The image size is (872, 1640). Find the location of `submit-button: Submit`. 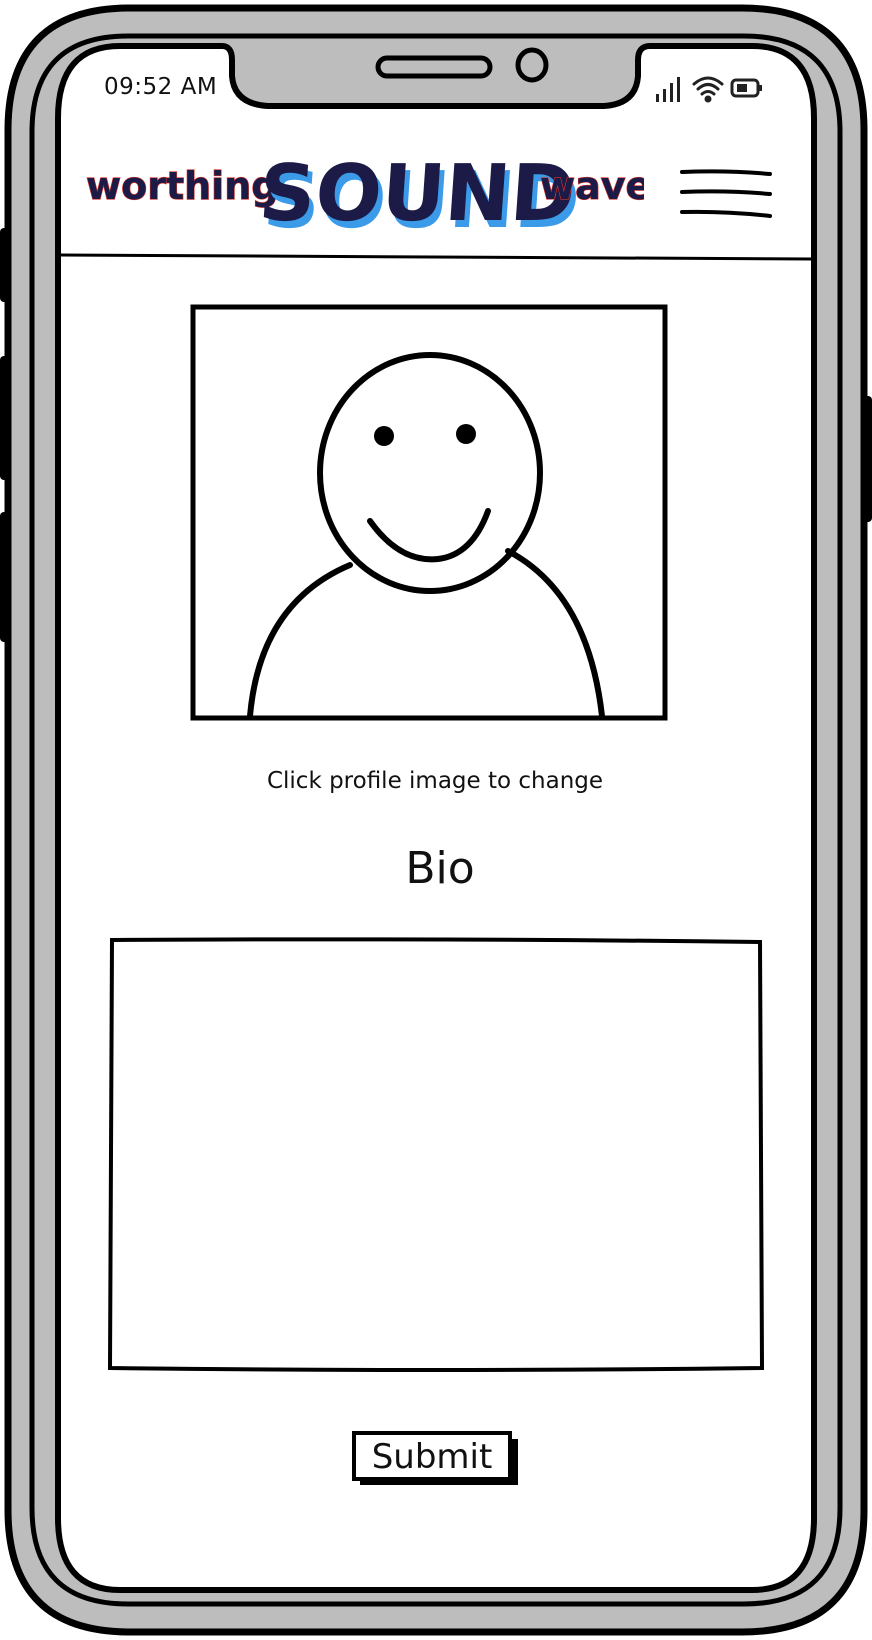

submit-button: Submit is located at coordinates (437, 1459).